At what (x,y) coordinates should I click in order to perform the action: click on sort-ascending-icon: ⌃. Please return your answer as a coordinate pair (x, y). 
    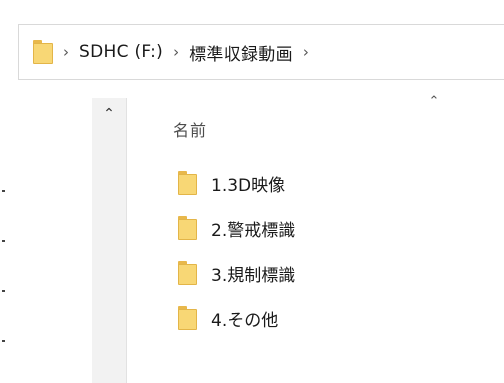
    Looking at the image, I should click on (434, 101).